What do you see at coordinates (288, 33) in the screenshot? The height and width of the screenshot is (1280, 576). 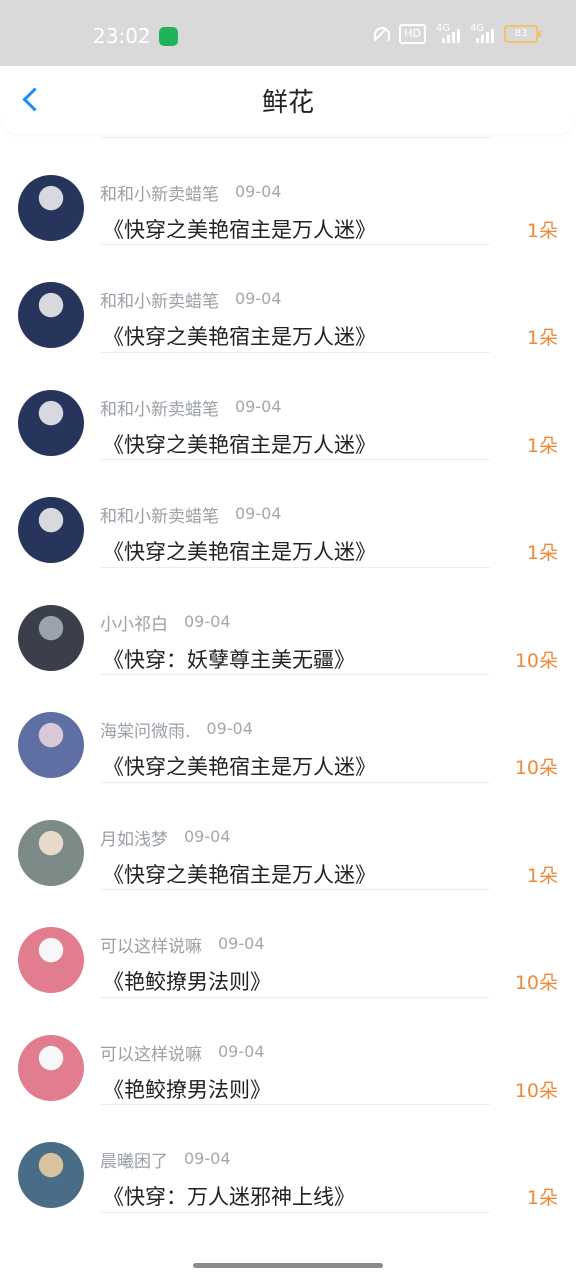 I see `status-bar: 23:02 HD 4G 4G 83` at bounding box center [288, 33].